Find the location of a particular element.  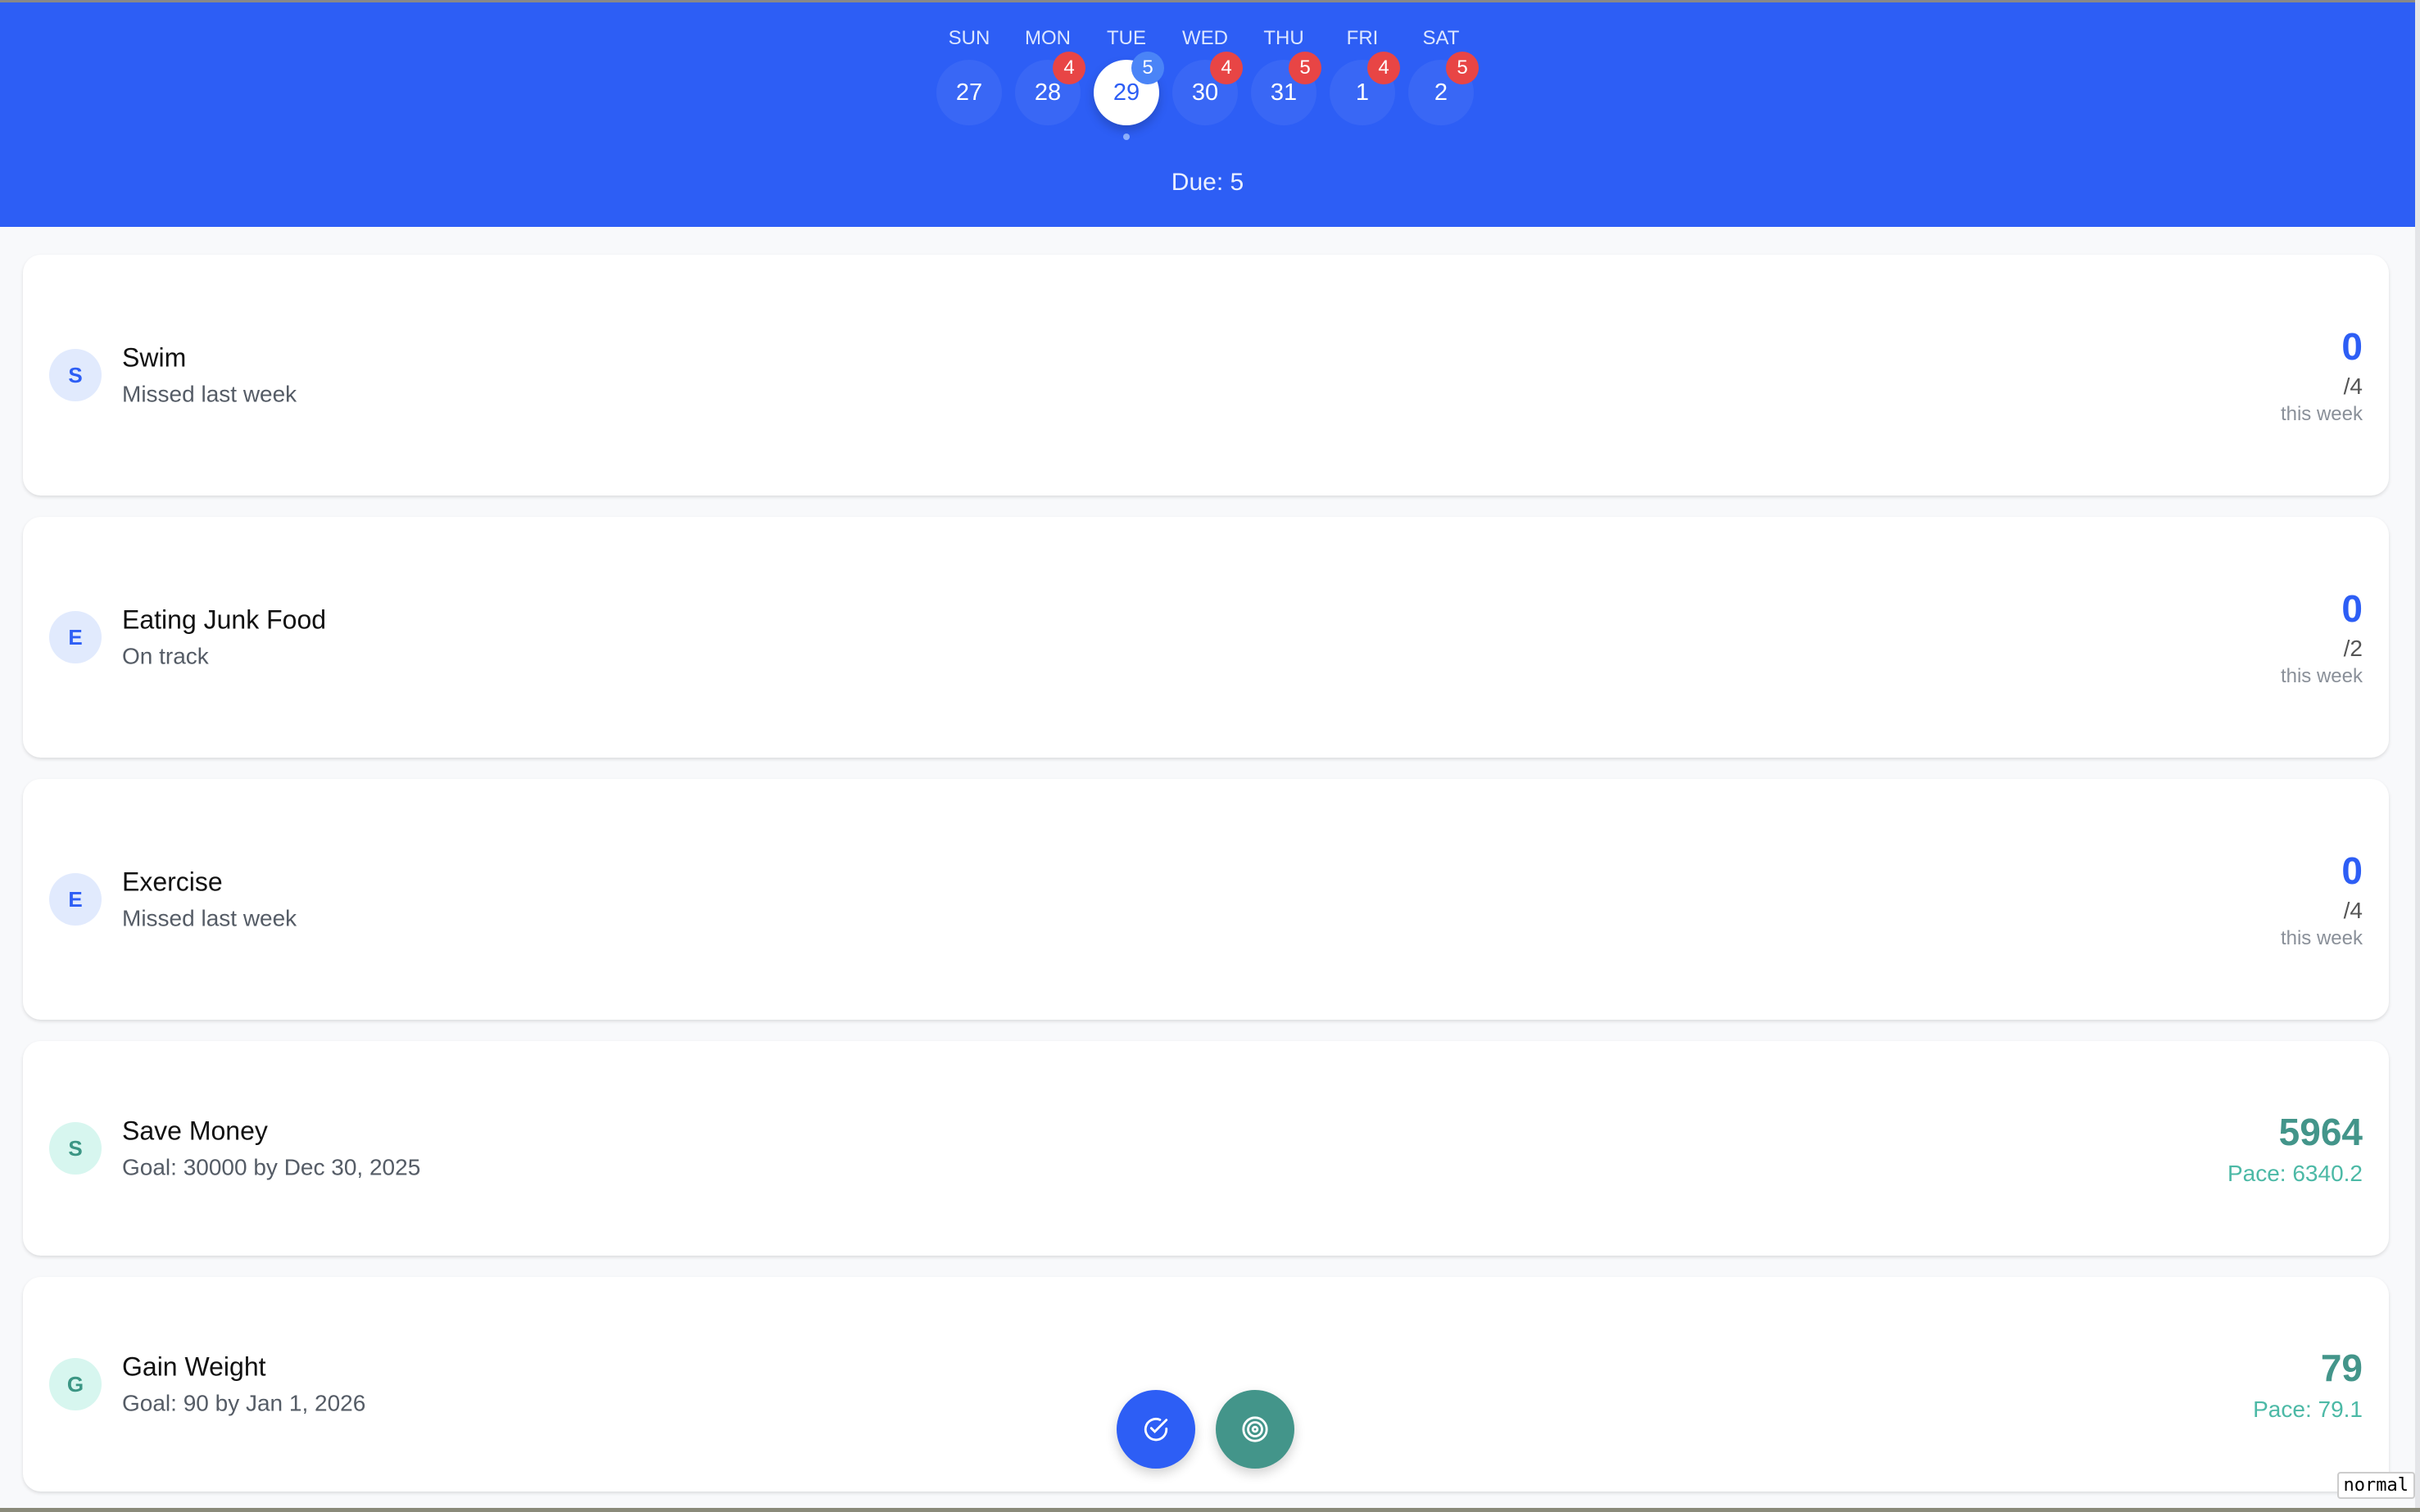

item-title: Exercise is located at coordinates (172, 882).